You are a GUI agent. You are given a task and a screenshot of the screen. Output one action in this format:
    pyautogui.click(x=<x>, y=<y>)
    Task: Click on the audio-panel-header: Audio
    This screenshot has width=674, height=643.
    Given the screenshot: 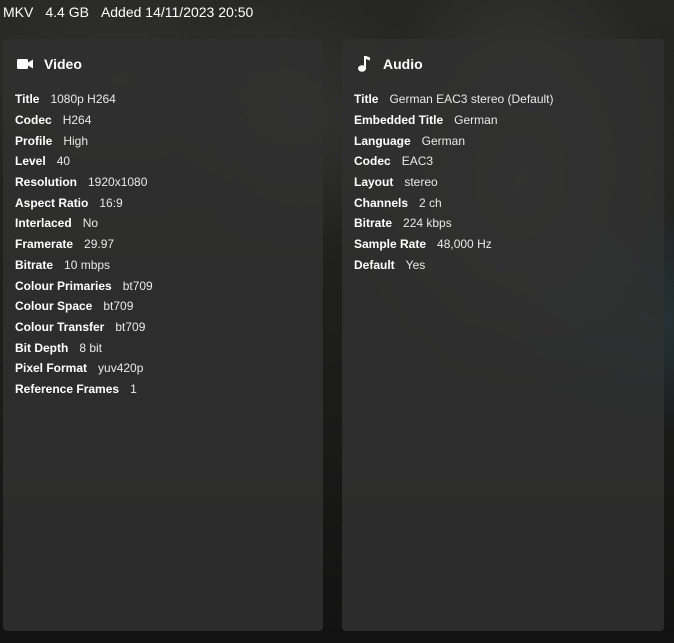 What is the action you would take?
    pyautogui.click(x=389, y=64)
    